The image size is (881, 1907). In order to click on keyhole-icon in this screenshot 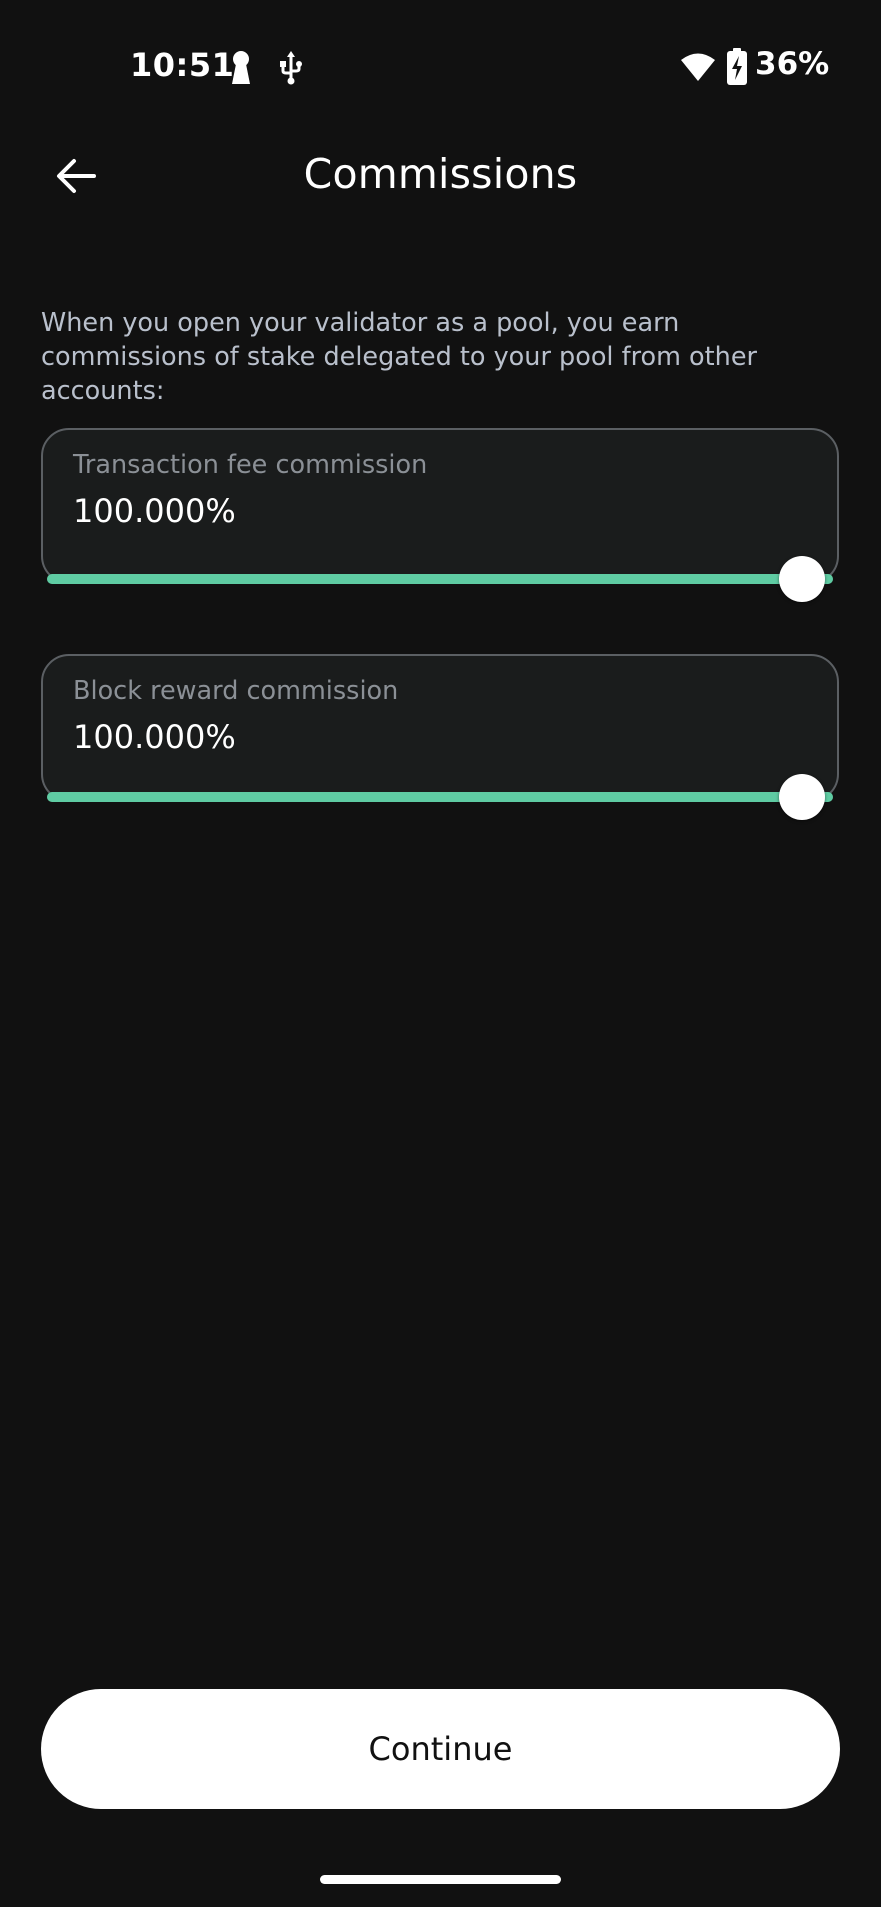, I will do `click(241, 67)`.